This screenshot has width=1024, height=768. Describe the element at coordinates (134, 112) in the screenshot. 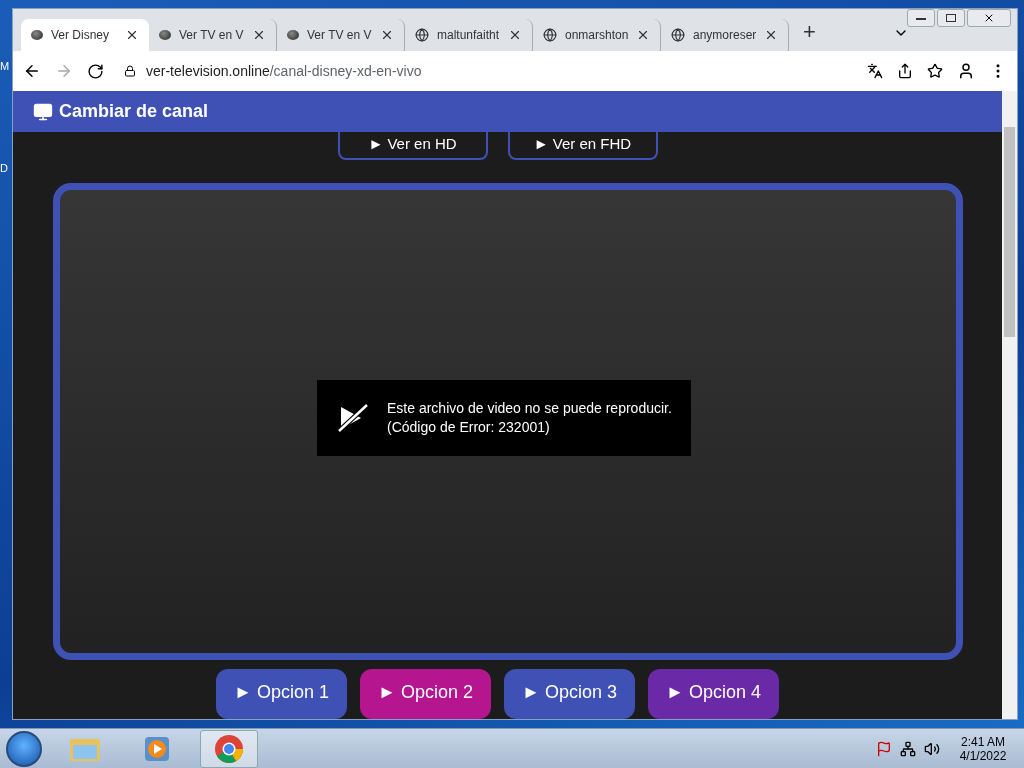

I see `header-title: Cambiar de canal` at that location.